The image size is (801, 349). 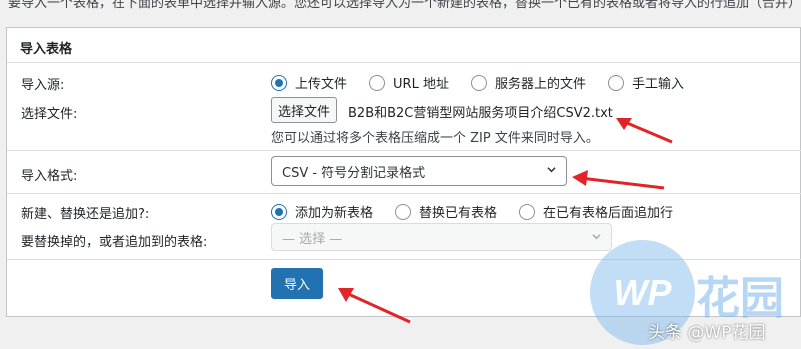 I want to click on mode-option-label: 替换已有表格, so click(x=458, y=213).